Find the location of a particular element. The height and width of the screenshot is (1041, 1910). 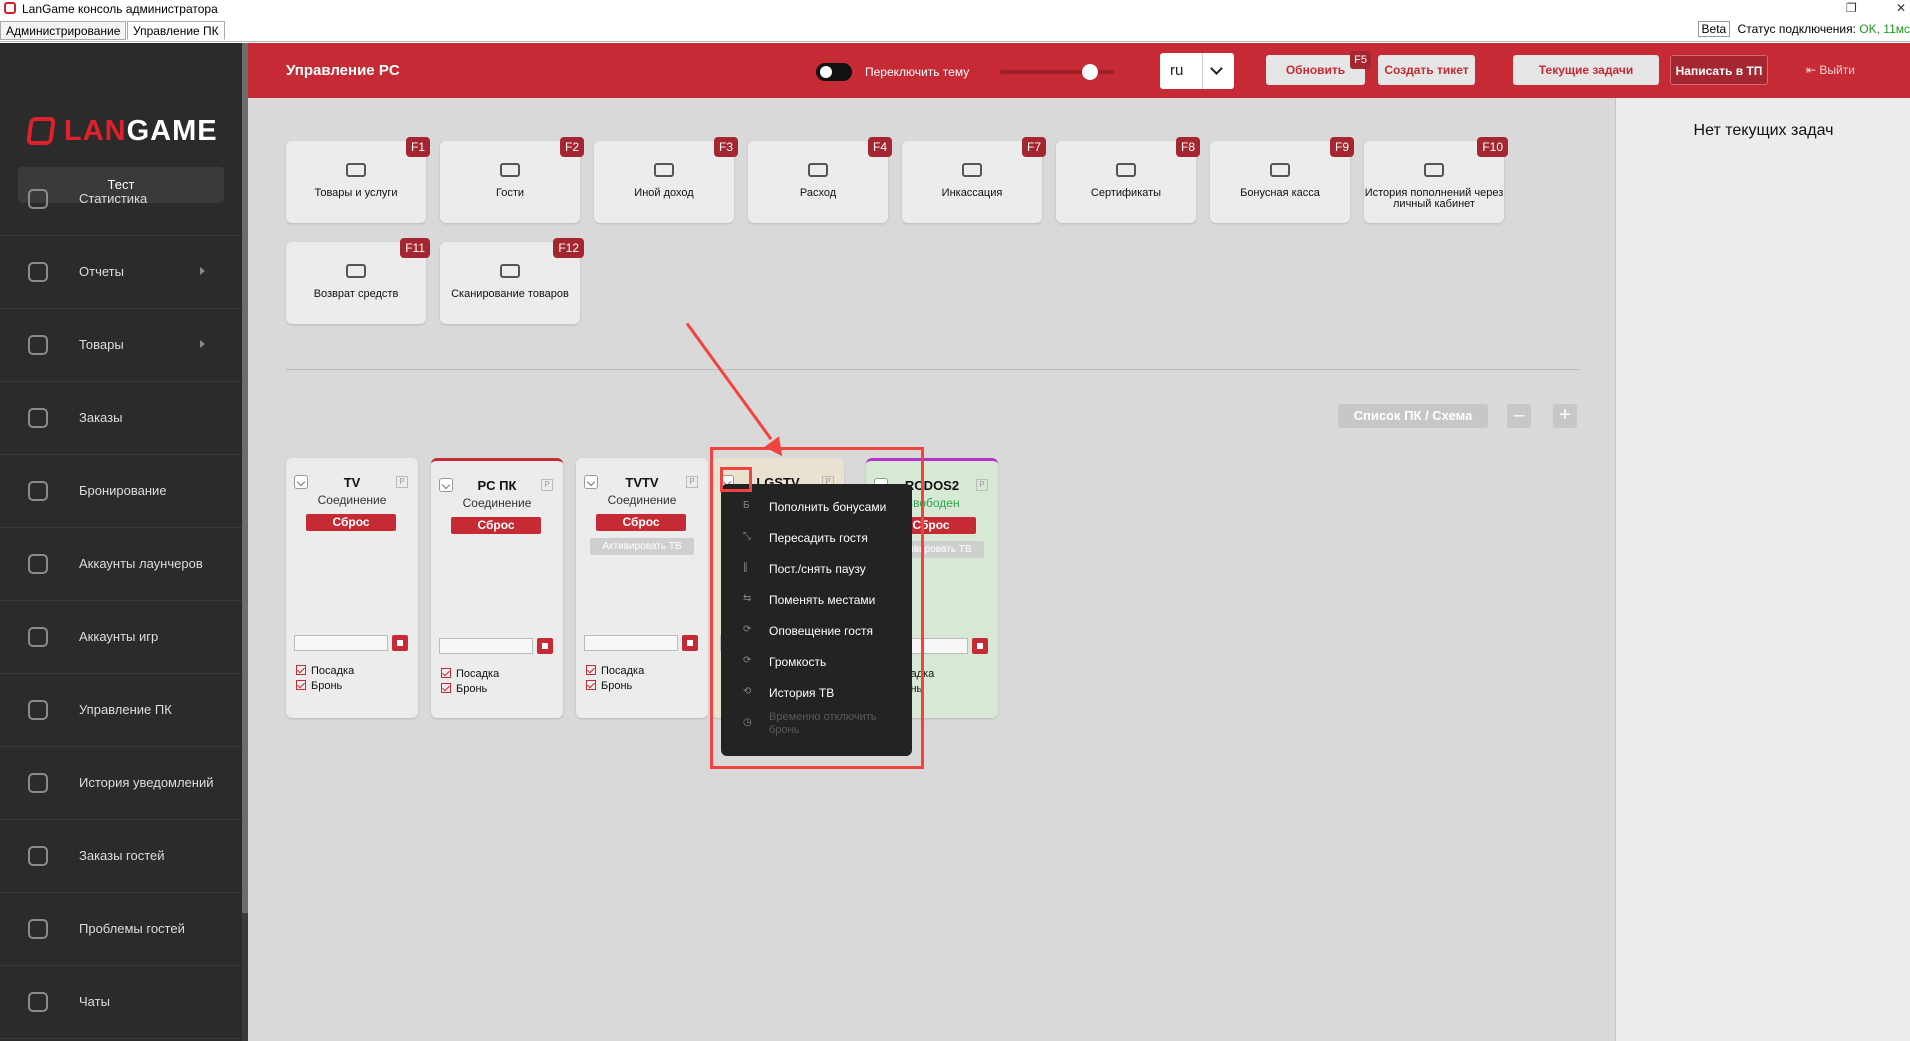

quick-action-tile: Гости F2 is located at coordinates (512, 180).